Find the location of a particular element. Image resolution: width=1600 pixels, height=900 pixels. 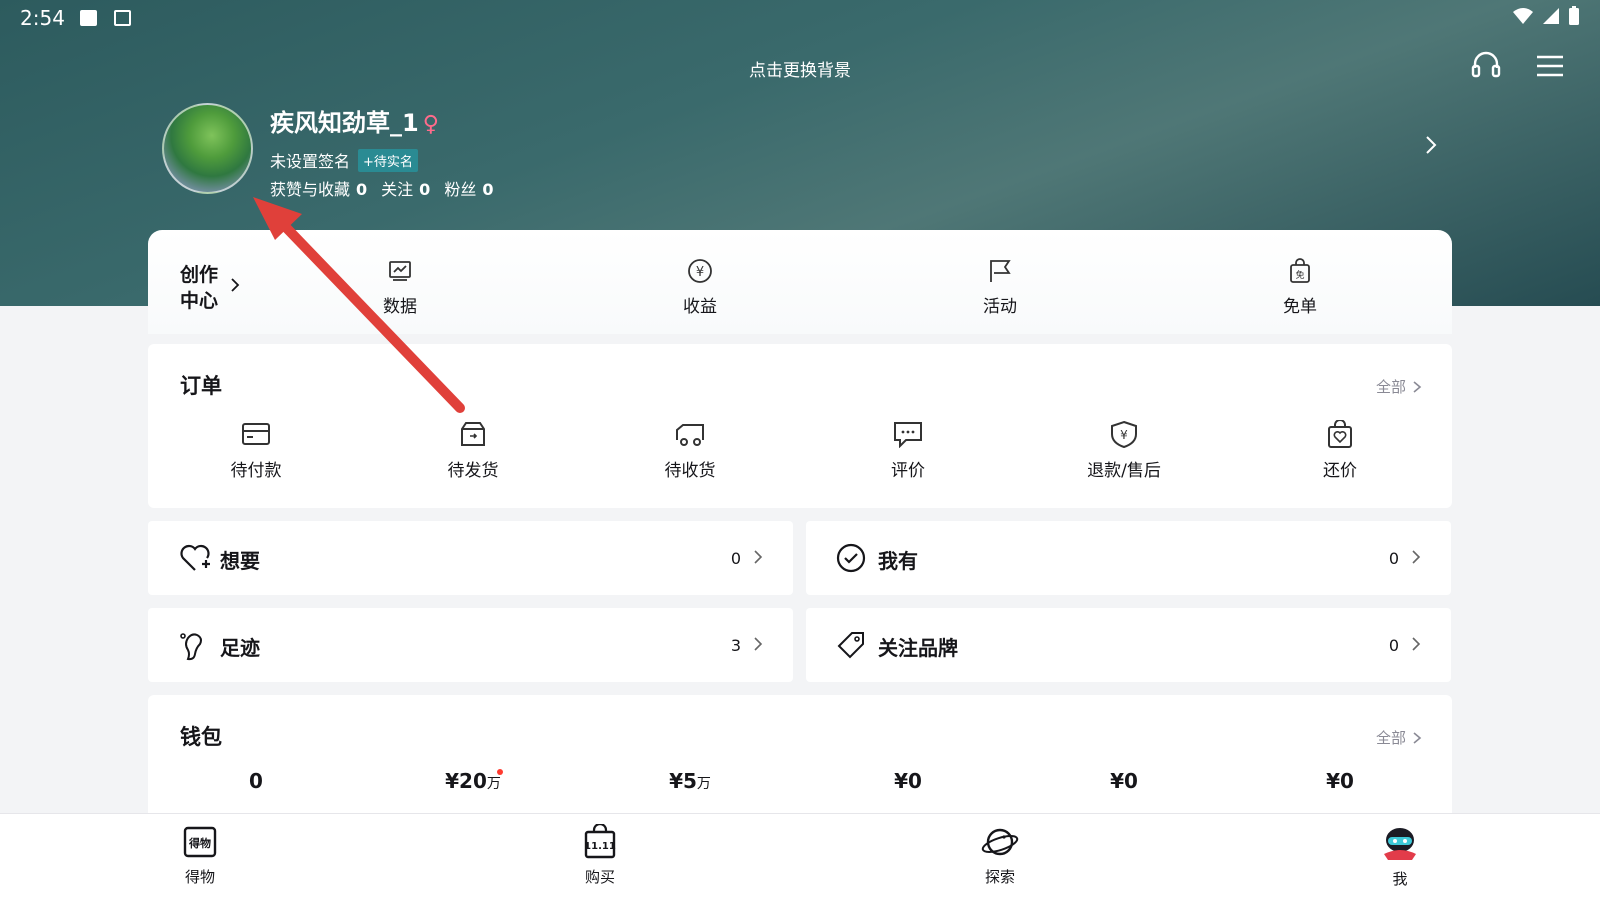

signature-row: 未设置签名 +待实名 is located at coordinates (344, 160).